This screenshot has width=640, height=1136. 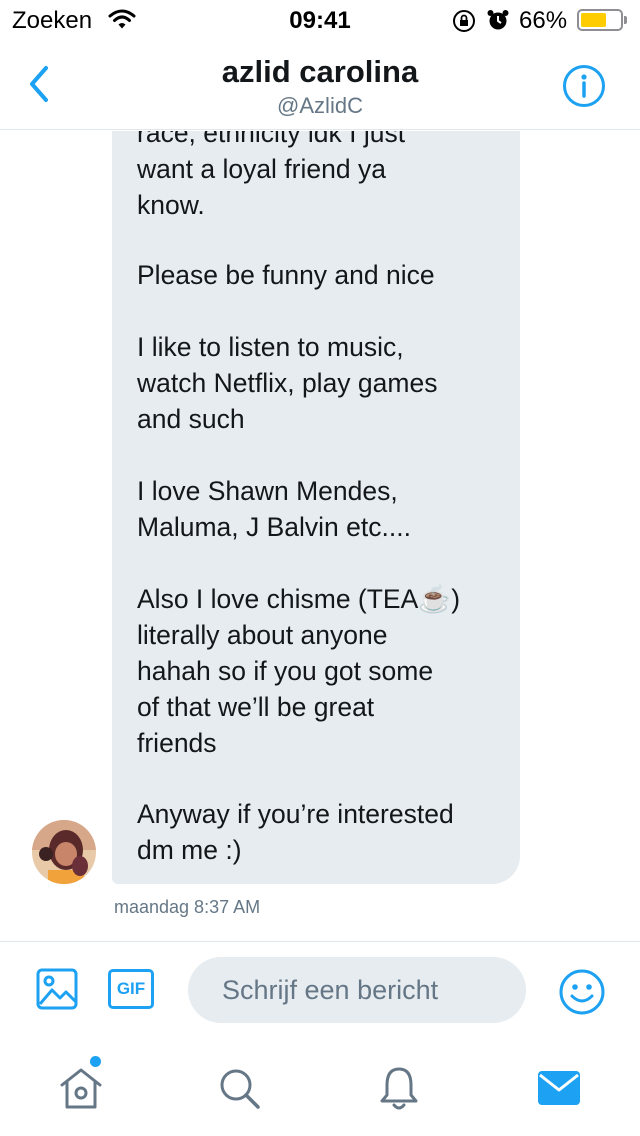 I want to click on avatar, so click(x=64, y=852).